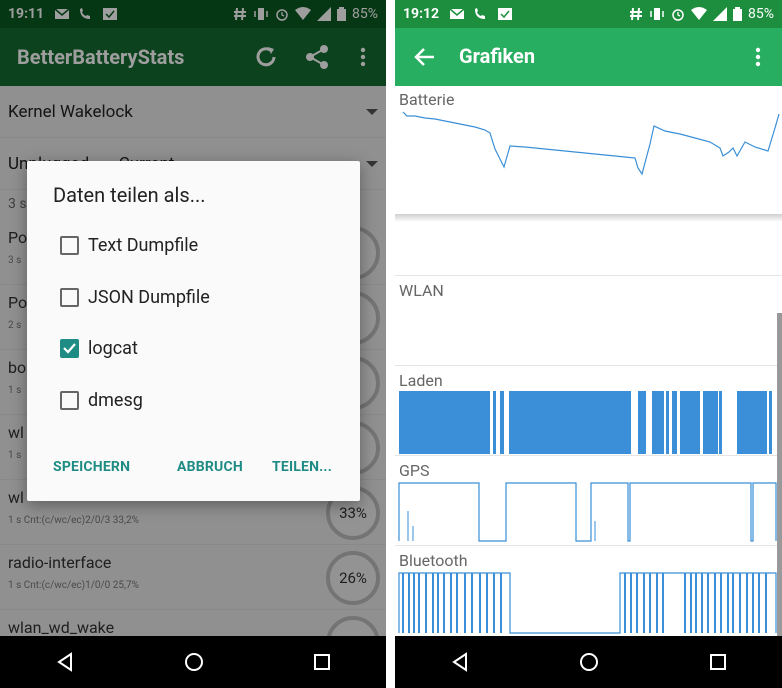  Describe the element at coordinates (421, 380) in the screenshot. I see `section-label-charging: Laden` at that location.